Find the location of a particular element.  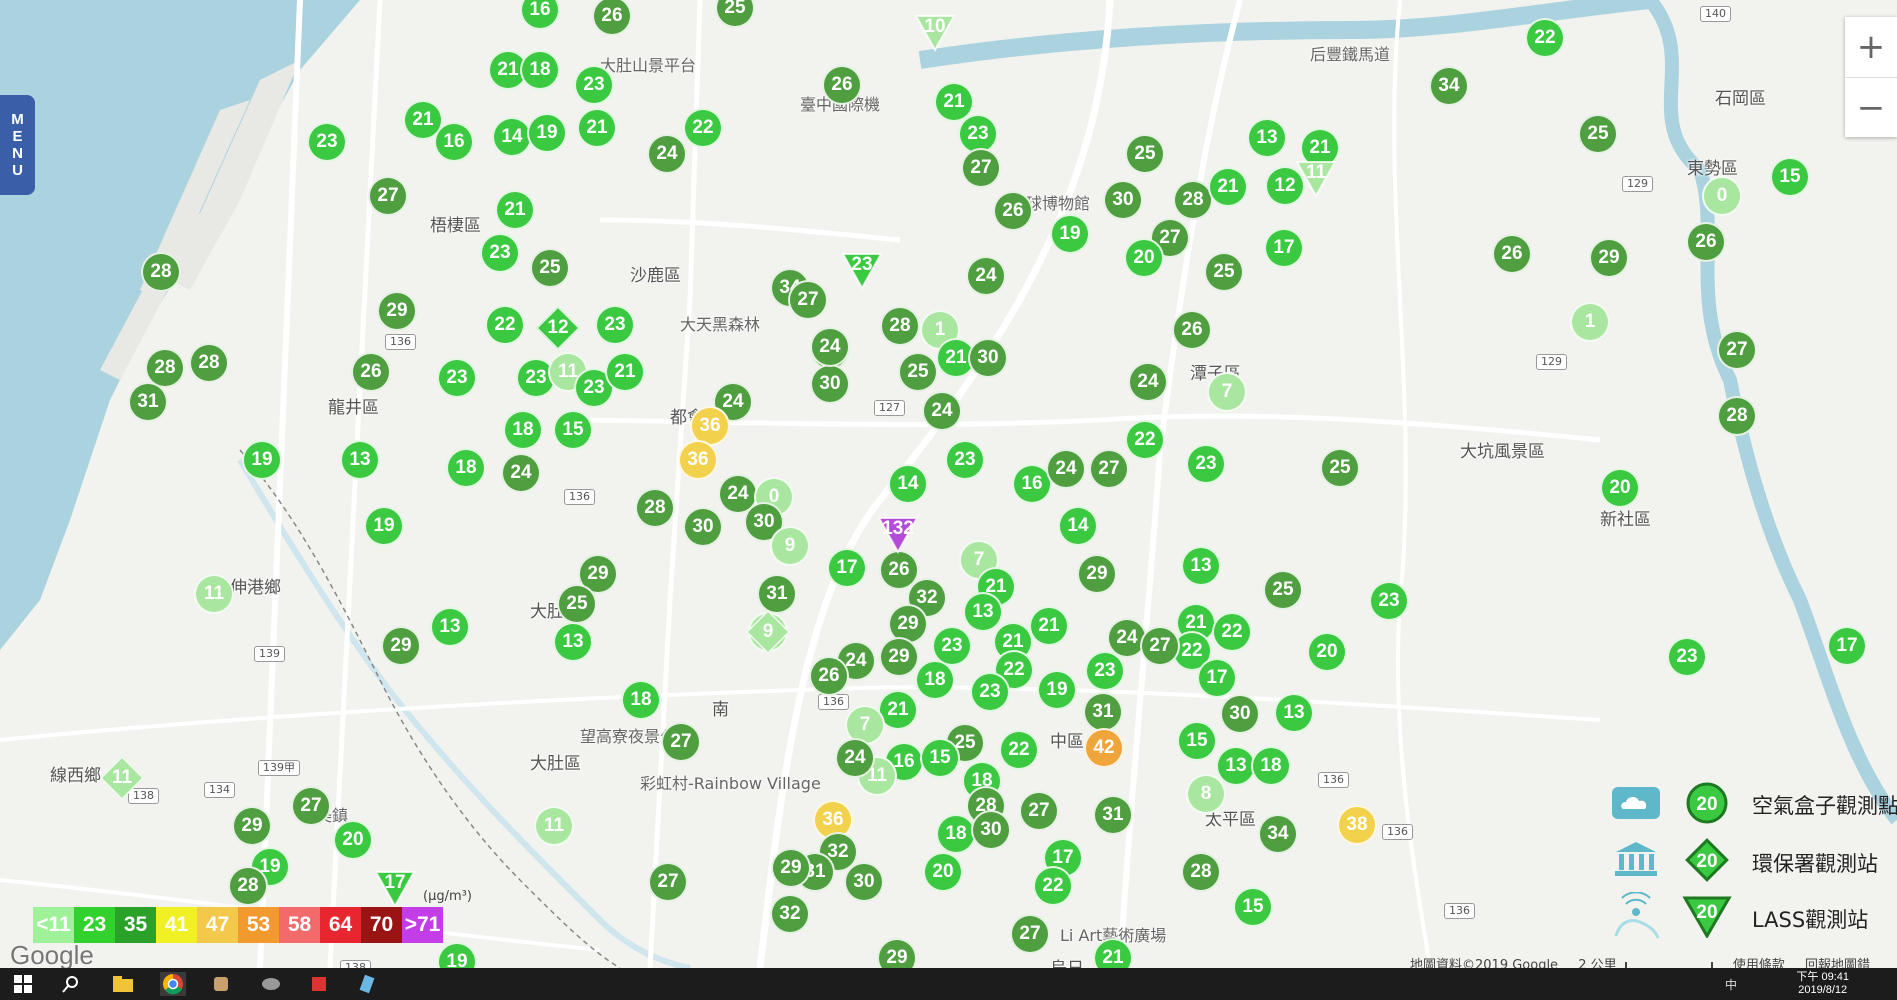

lass-station-marker: 10 is located at coordinates (935, 32).